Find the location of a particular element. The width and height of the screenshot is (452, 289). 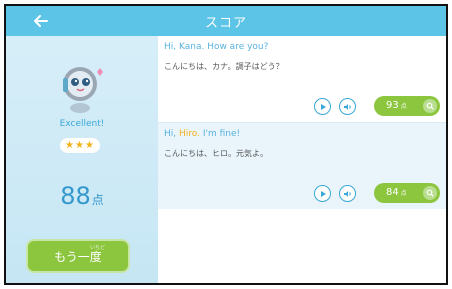

page-title: スコア is located at coordinates (225, 23).